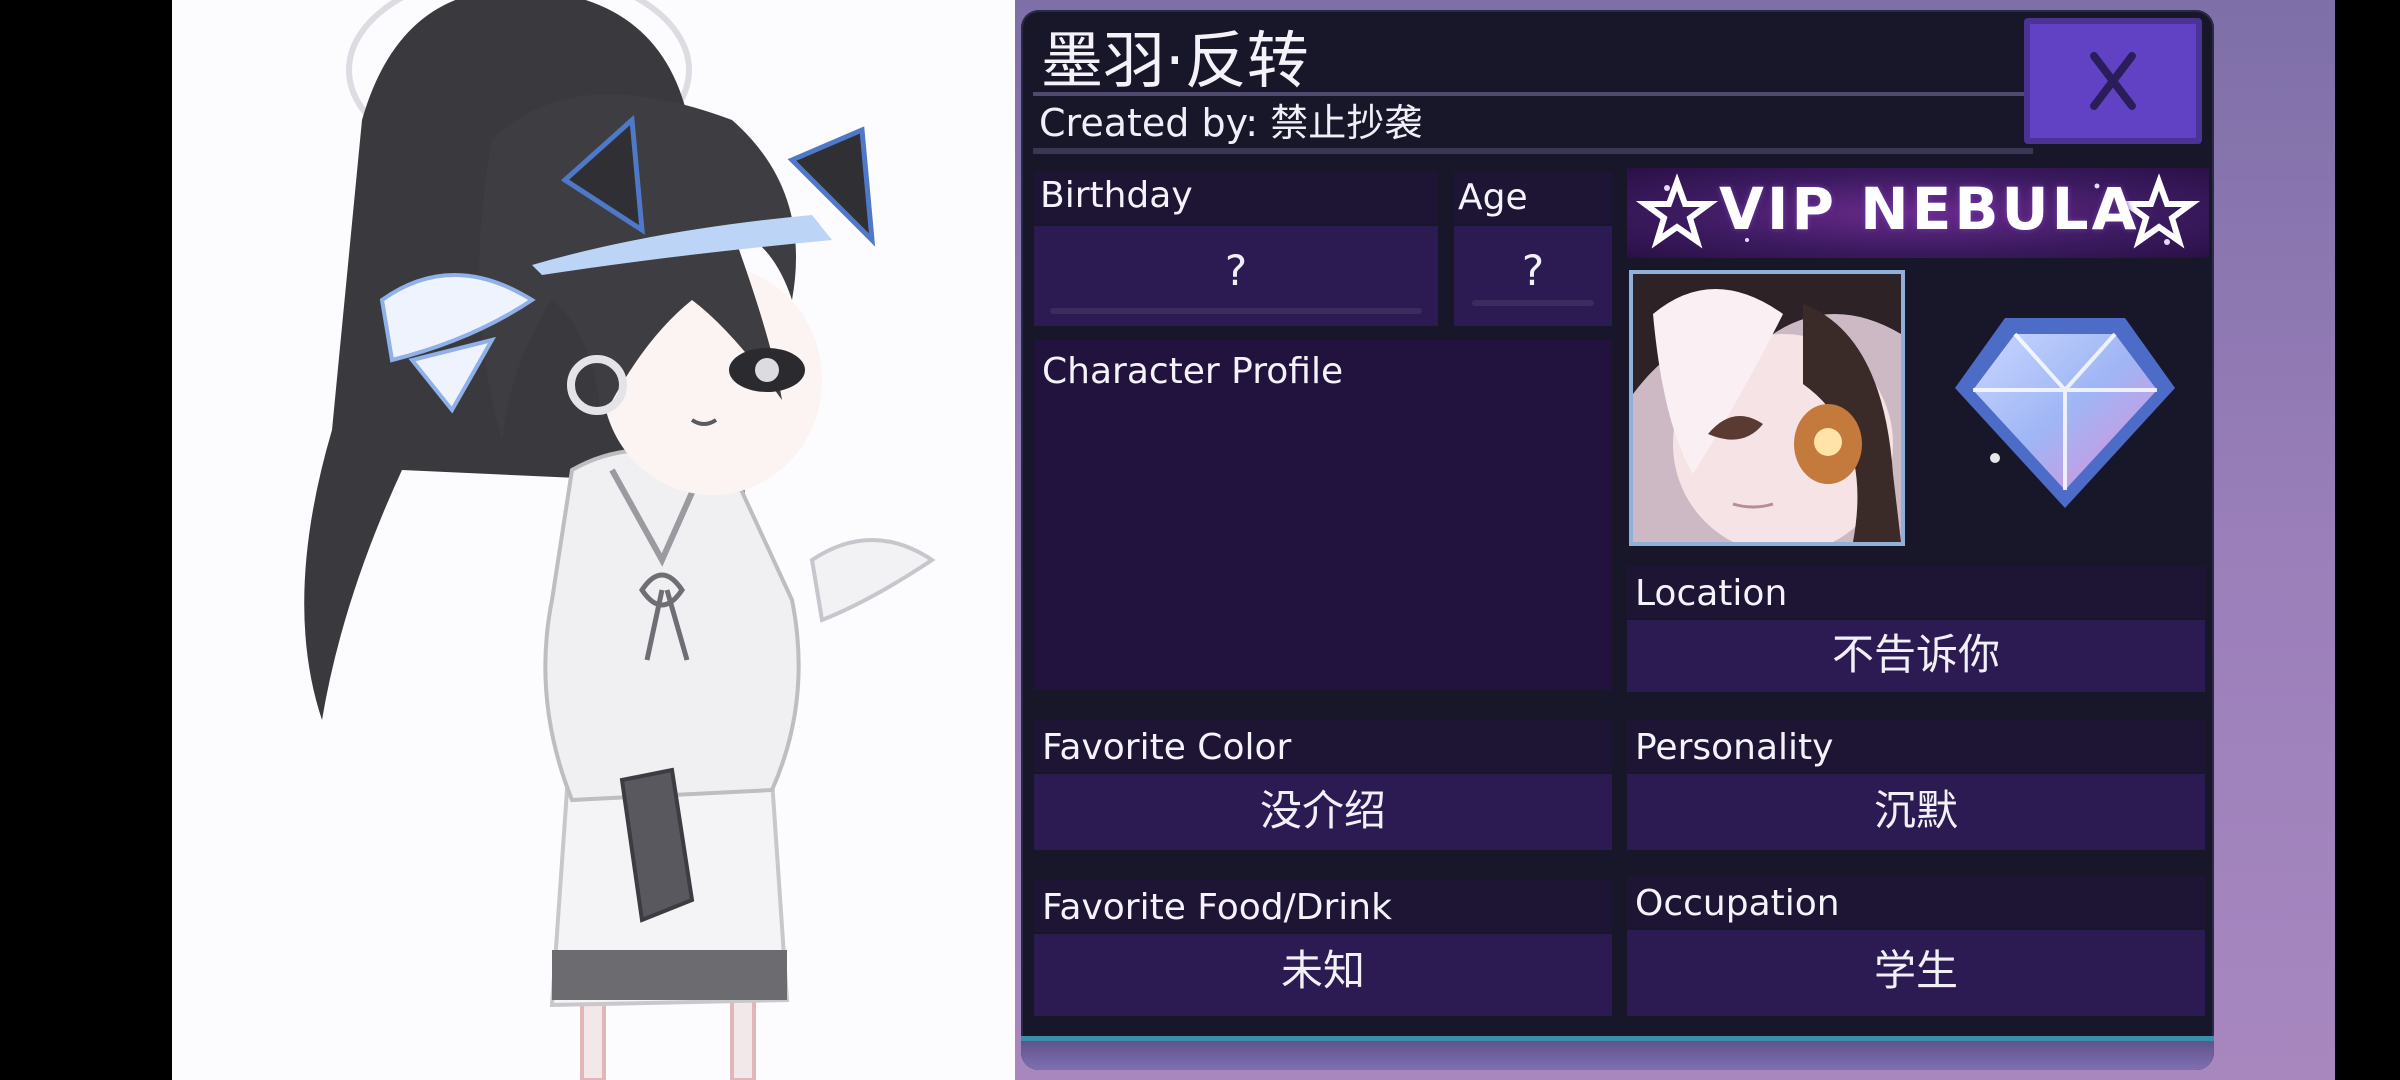  I want to click on vip-badge-text: VIP NEBULA, so click(1929, 209).